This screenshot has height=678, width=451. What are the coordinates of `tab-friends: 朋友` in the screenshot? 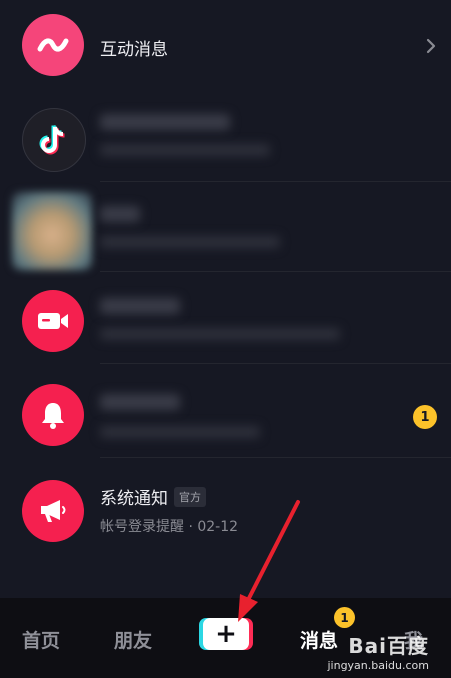 It's located at (133, 639).